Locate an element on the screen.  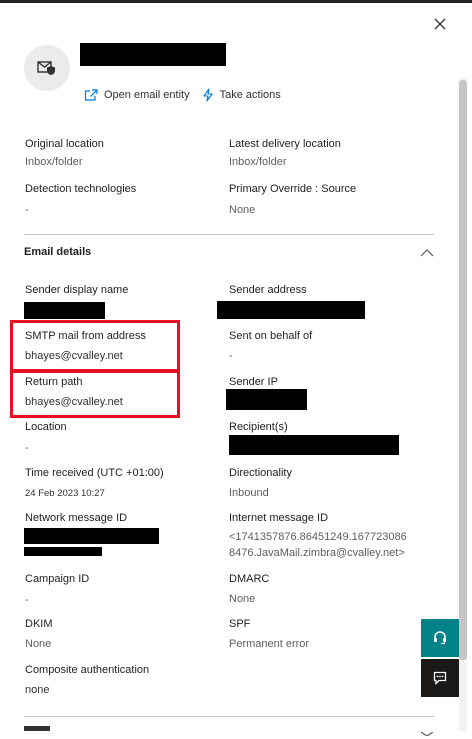
sender-display-name-redacted is located at coordinates (64, 310).